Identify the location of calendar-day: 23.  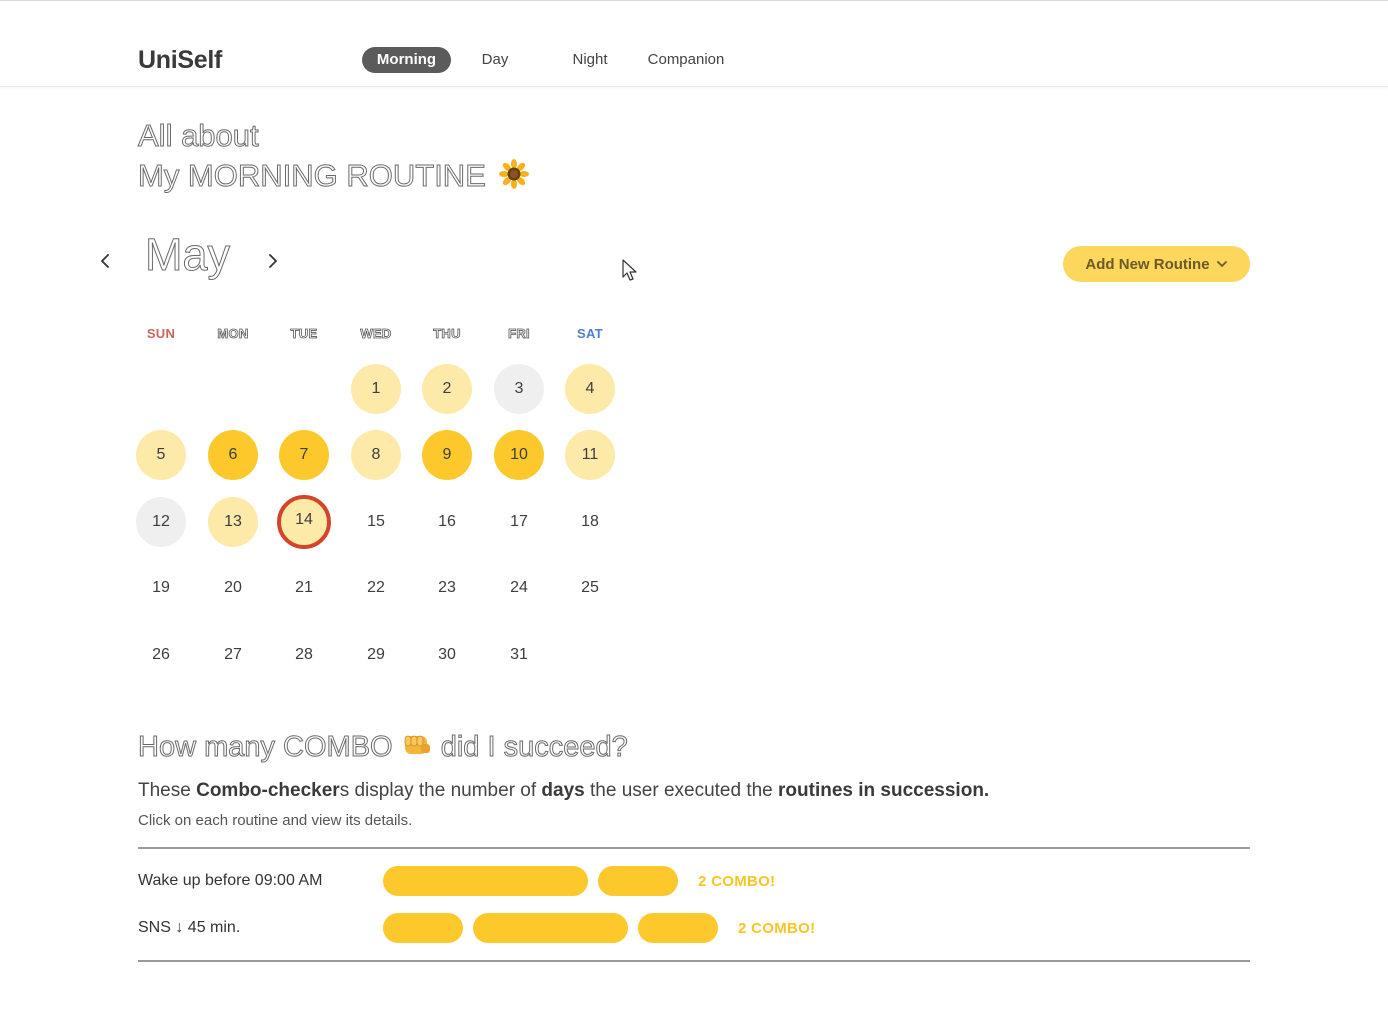
(447, 588).